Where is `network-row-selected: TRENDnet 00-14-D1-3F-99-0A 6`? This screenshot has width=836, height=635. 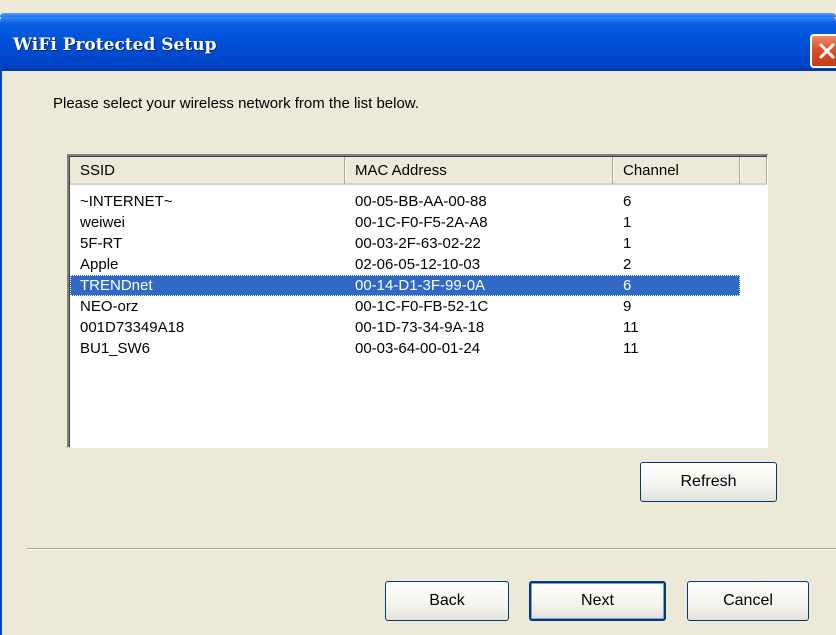 network-row-selected: TRENDnet 00-14-D1-3F-99-0A 6 is located at coordinates (405, 285).